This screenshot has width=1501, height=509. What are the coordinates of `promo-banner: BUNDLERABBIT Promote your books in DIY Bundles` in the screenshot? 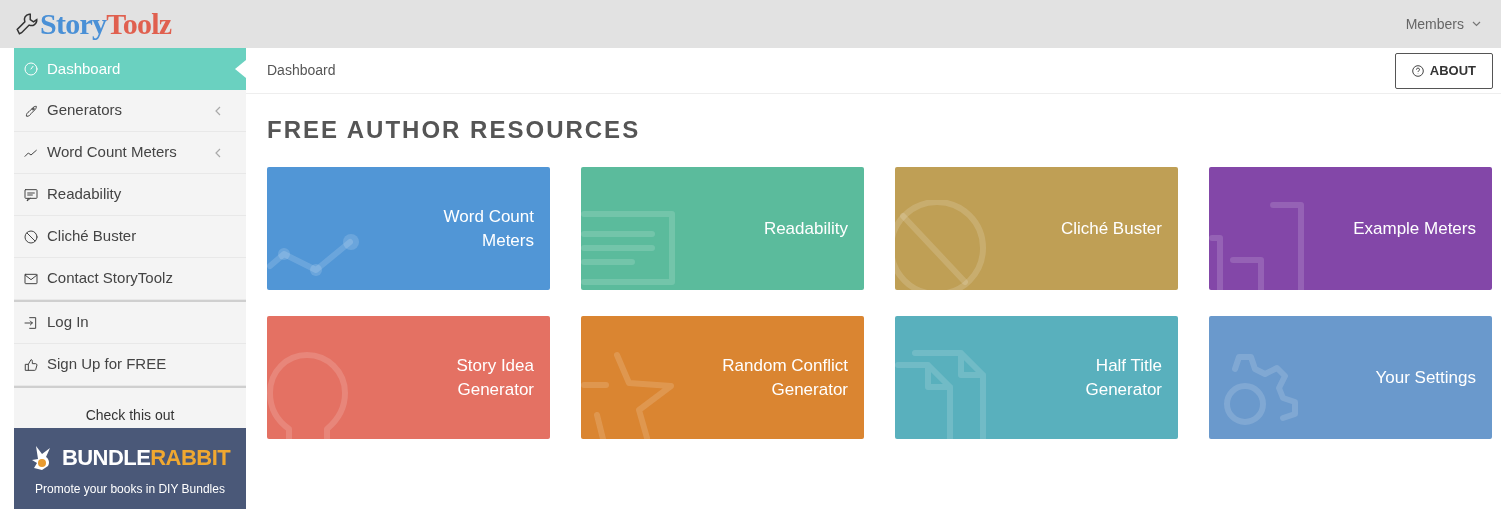 It's located at (130, 468).